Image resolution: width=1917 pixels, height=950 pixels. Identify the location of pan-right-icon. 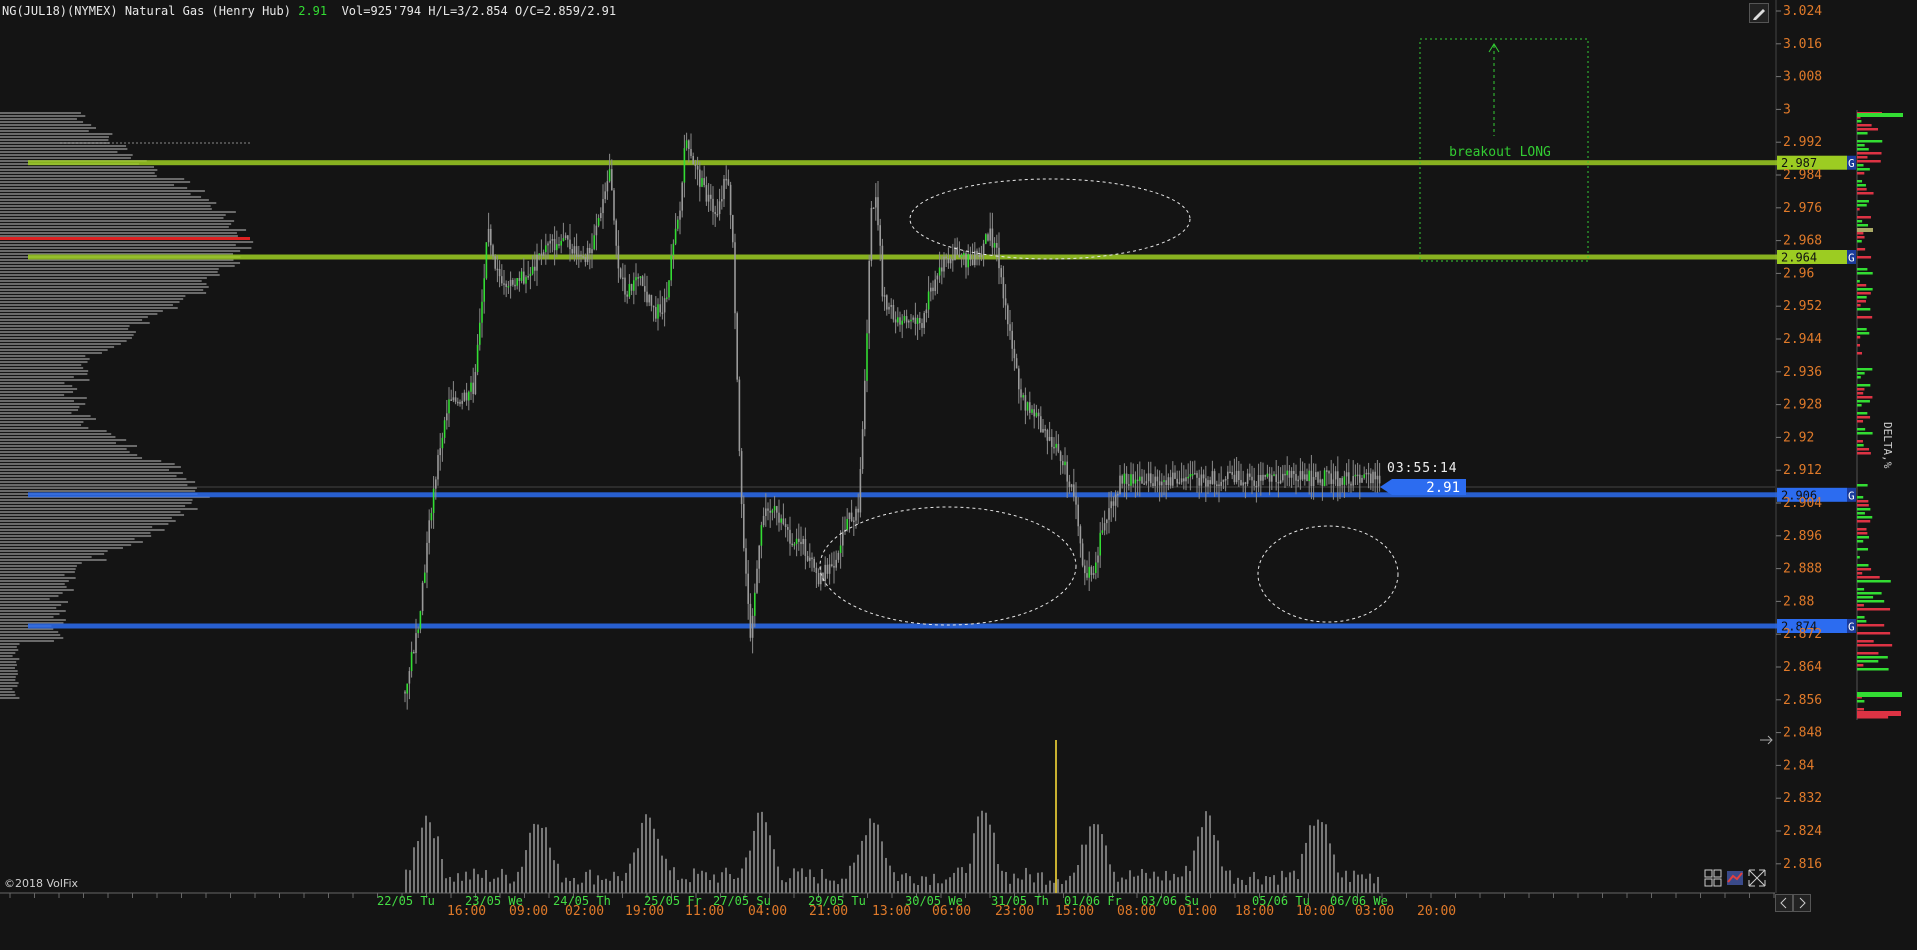
(1802, 903).